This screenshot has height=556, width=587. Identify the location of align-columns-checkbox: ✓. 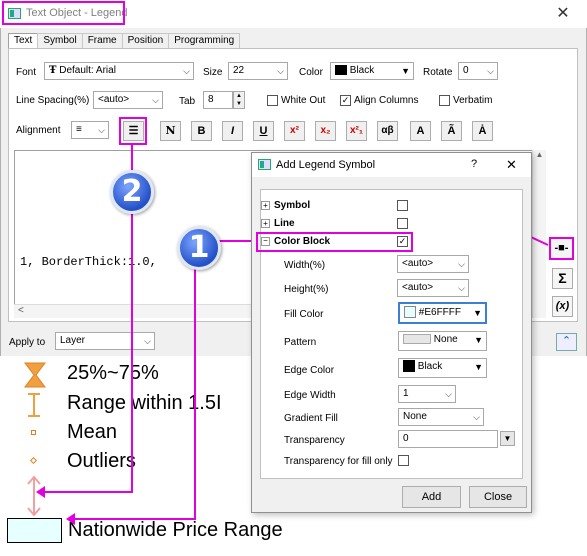
(345, 100).